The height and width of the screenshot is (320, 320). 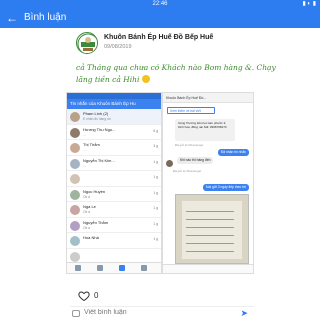 I want to click on list-item: Ngọc Huyền Ok a 1 g, so click(x=114, y=194).